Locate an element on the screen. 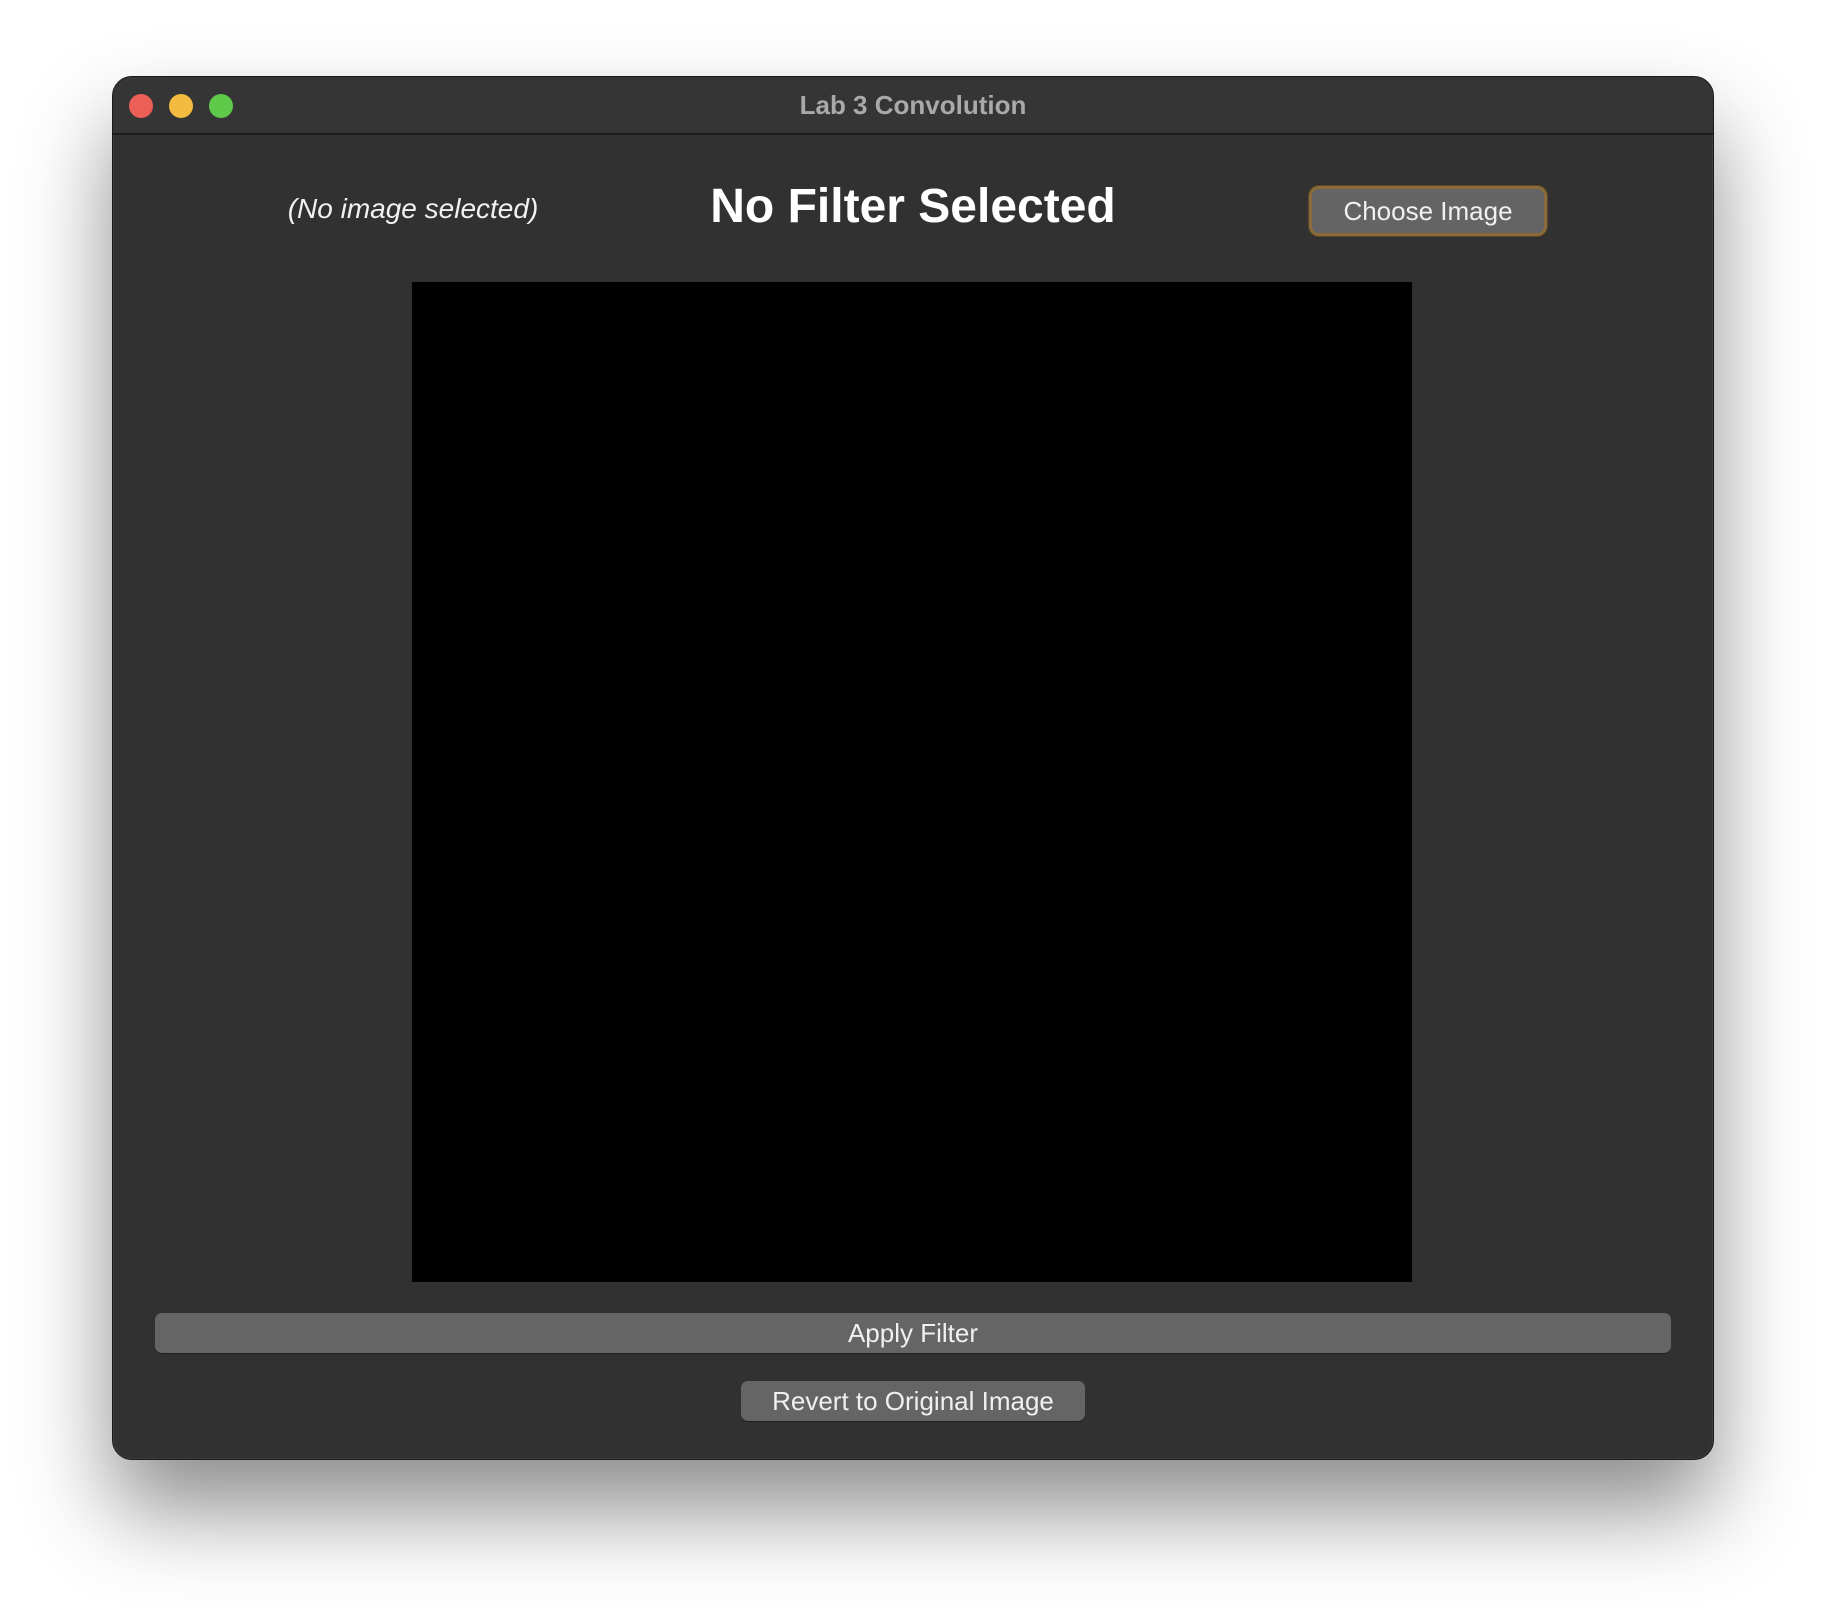  revert-to-original-button: Revert to Original Image is located at coordinates (913, 1401).